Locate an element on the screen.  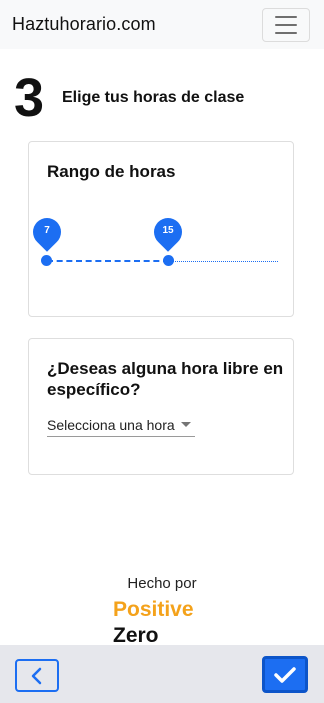
free-hour-question: ¿Deseas alguna hora libre en específico? is located at coordinates (165, 379).